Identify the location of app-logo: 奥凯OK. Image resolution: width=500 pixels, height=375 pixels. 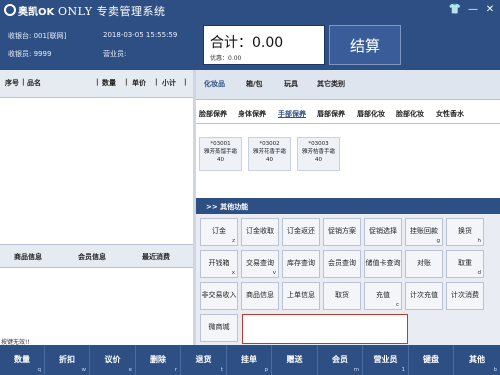
(29, 10).